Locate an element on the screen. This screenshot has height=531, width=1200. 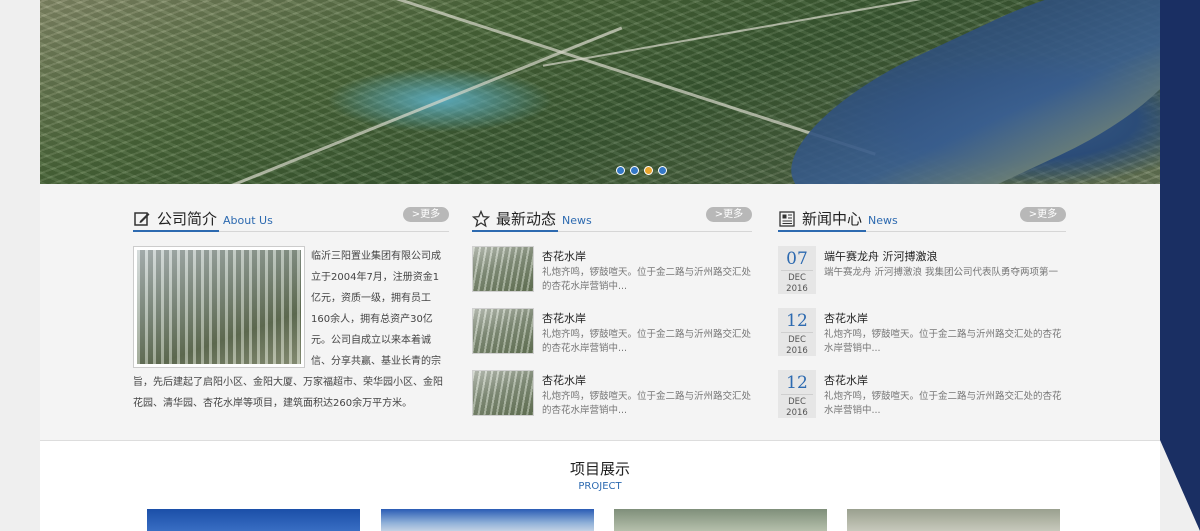
news-center-item-title: 端午赛龙舟 沂河搏激浪 is located at coordinates (881, 256).